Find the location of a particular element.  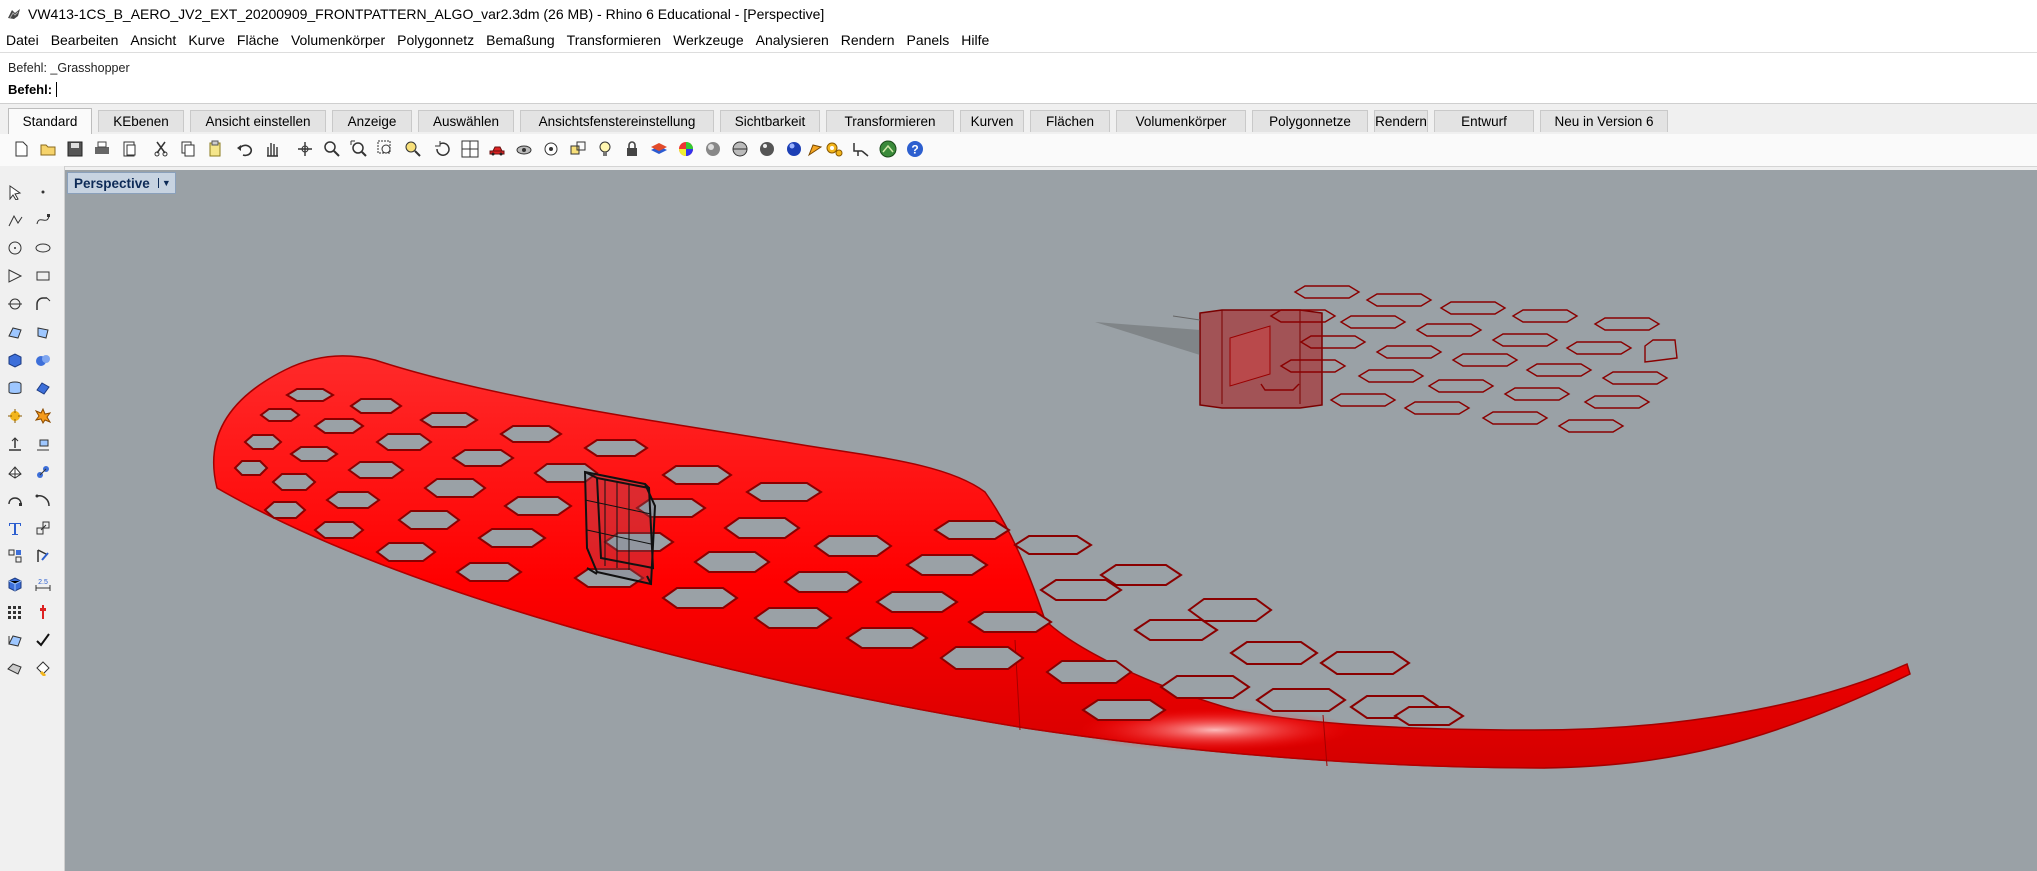

check-icon is located at coordinates (43, 640).